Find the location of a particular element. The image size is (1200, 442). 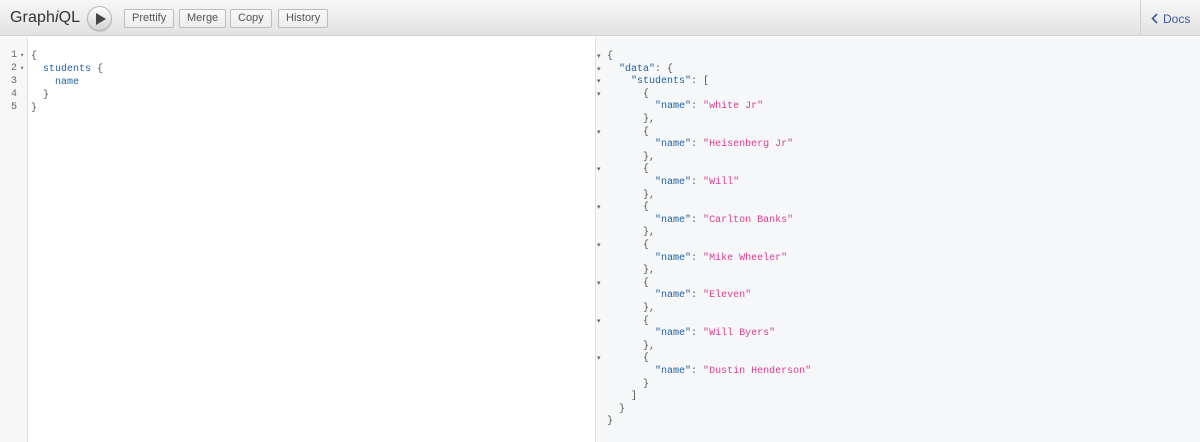

query-code-line: { is located at coordinates (34, 56).